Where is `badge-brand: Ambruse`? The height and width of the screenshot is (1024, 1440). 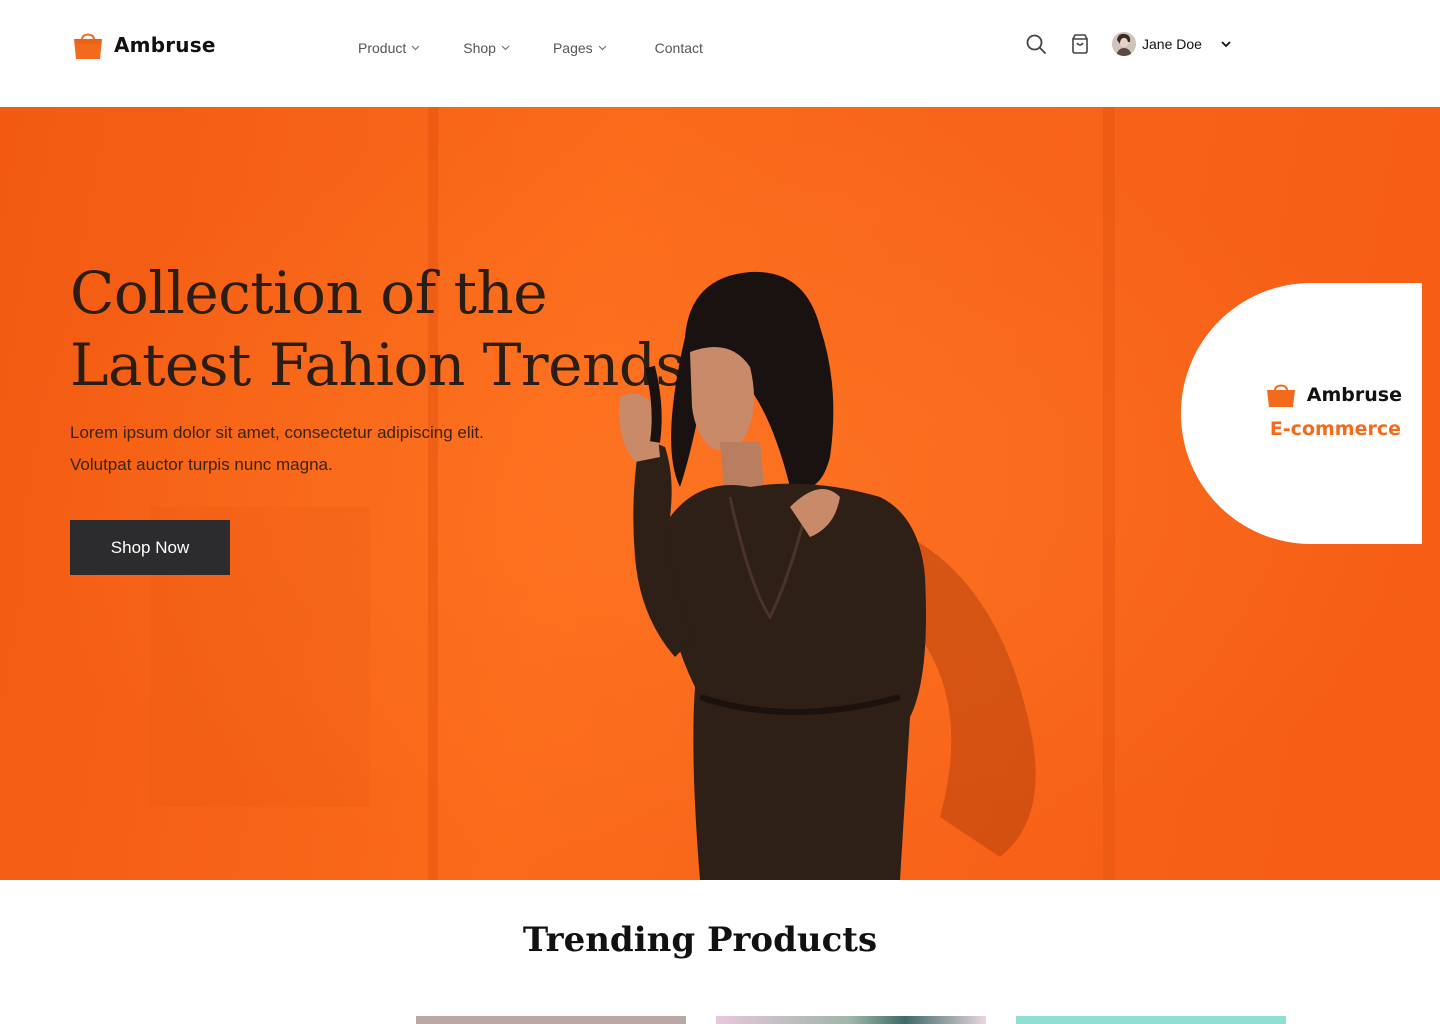 badge-brand: Ambruse is located at coordinates (1333, 395).